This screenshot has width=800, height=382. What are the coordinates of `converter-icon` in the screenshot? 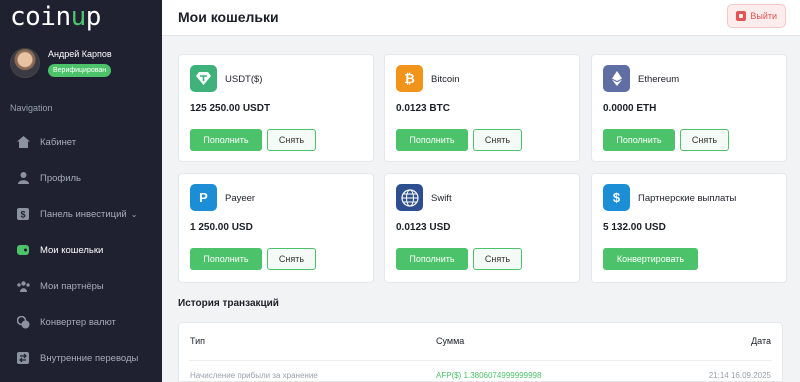 It's located at (23, 322).